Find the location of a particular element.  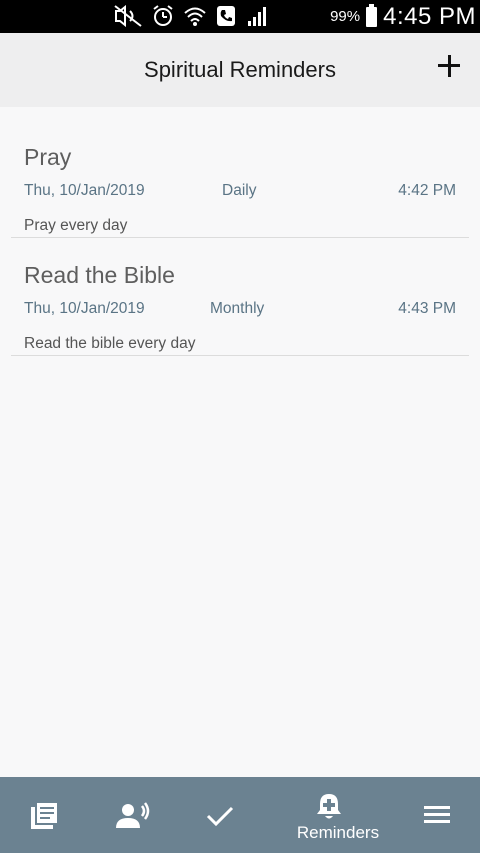

phone-call-icon is located at coordinates (226, 16).